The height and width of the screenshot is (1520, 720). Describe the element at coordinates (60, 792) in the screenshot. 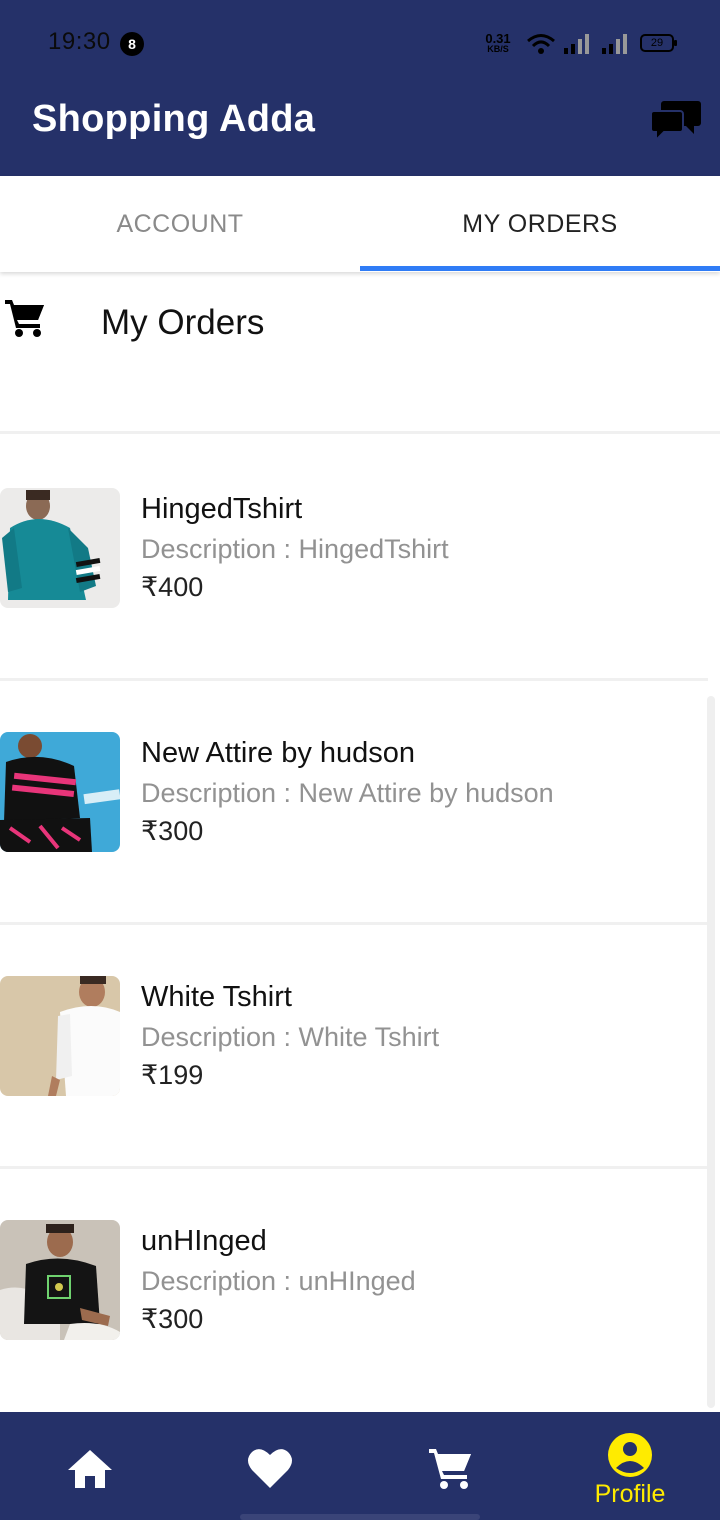

I see `product-image-black-pink-tshirt` at that location.